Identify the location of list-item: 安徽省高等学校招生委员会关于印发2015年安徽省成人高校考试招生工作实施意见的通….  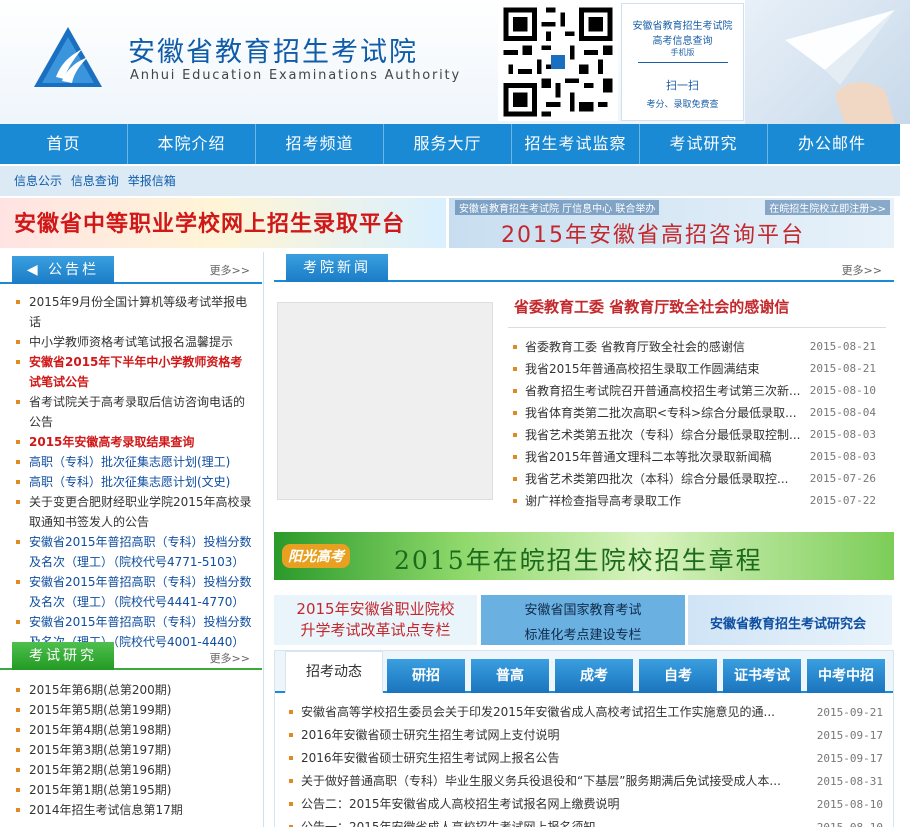
(584, 712).